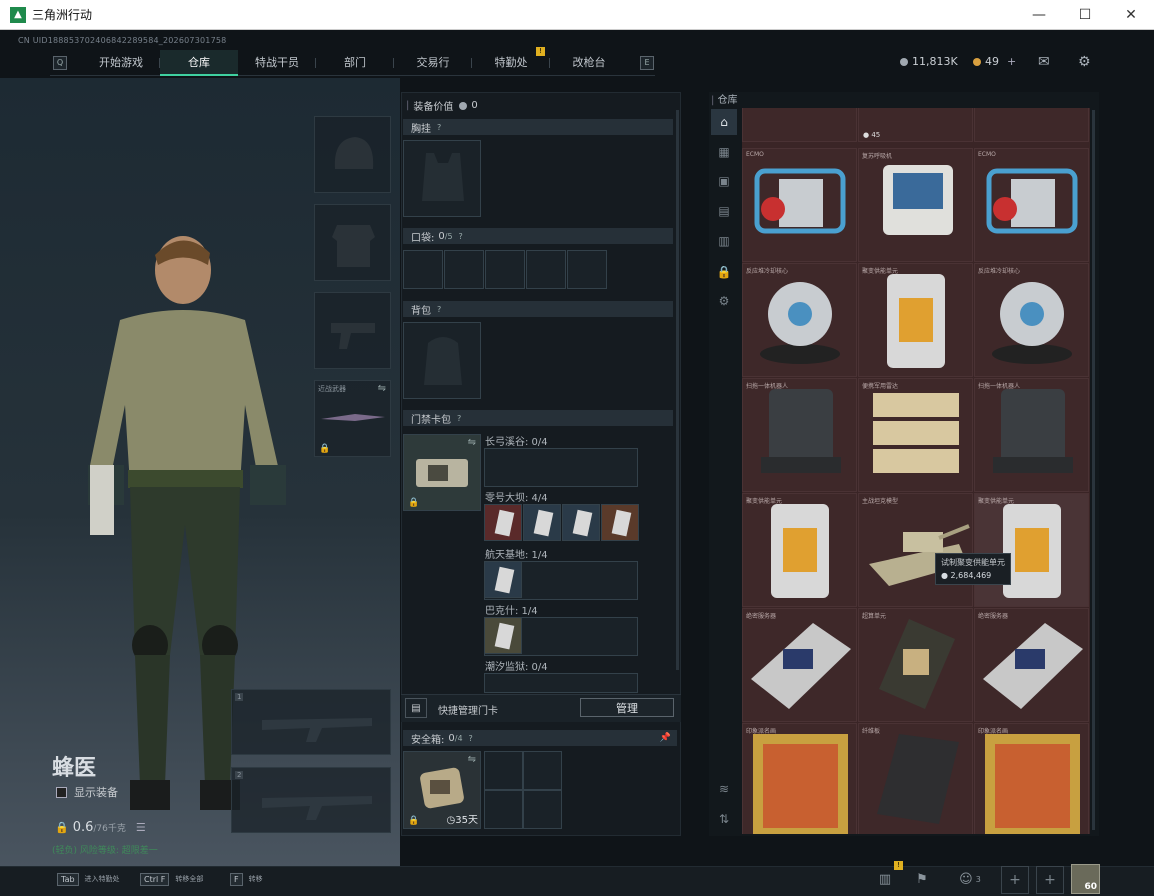 This screenshot has height=896, width=1154. What do you see at coordinates (1131, 15) in the screenshot?
I see `close-button: ✕` at bounding box center [1131, 15].